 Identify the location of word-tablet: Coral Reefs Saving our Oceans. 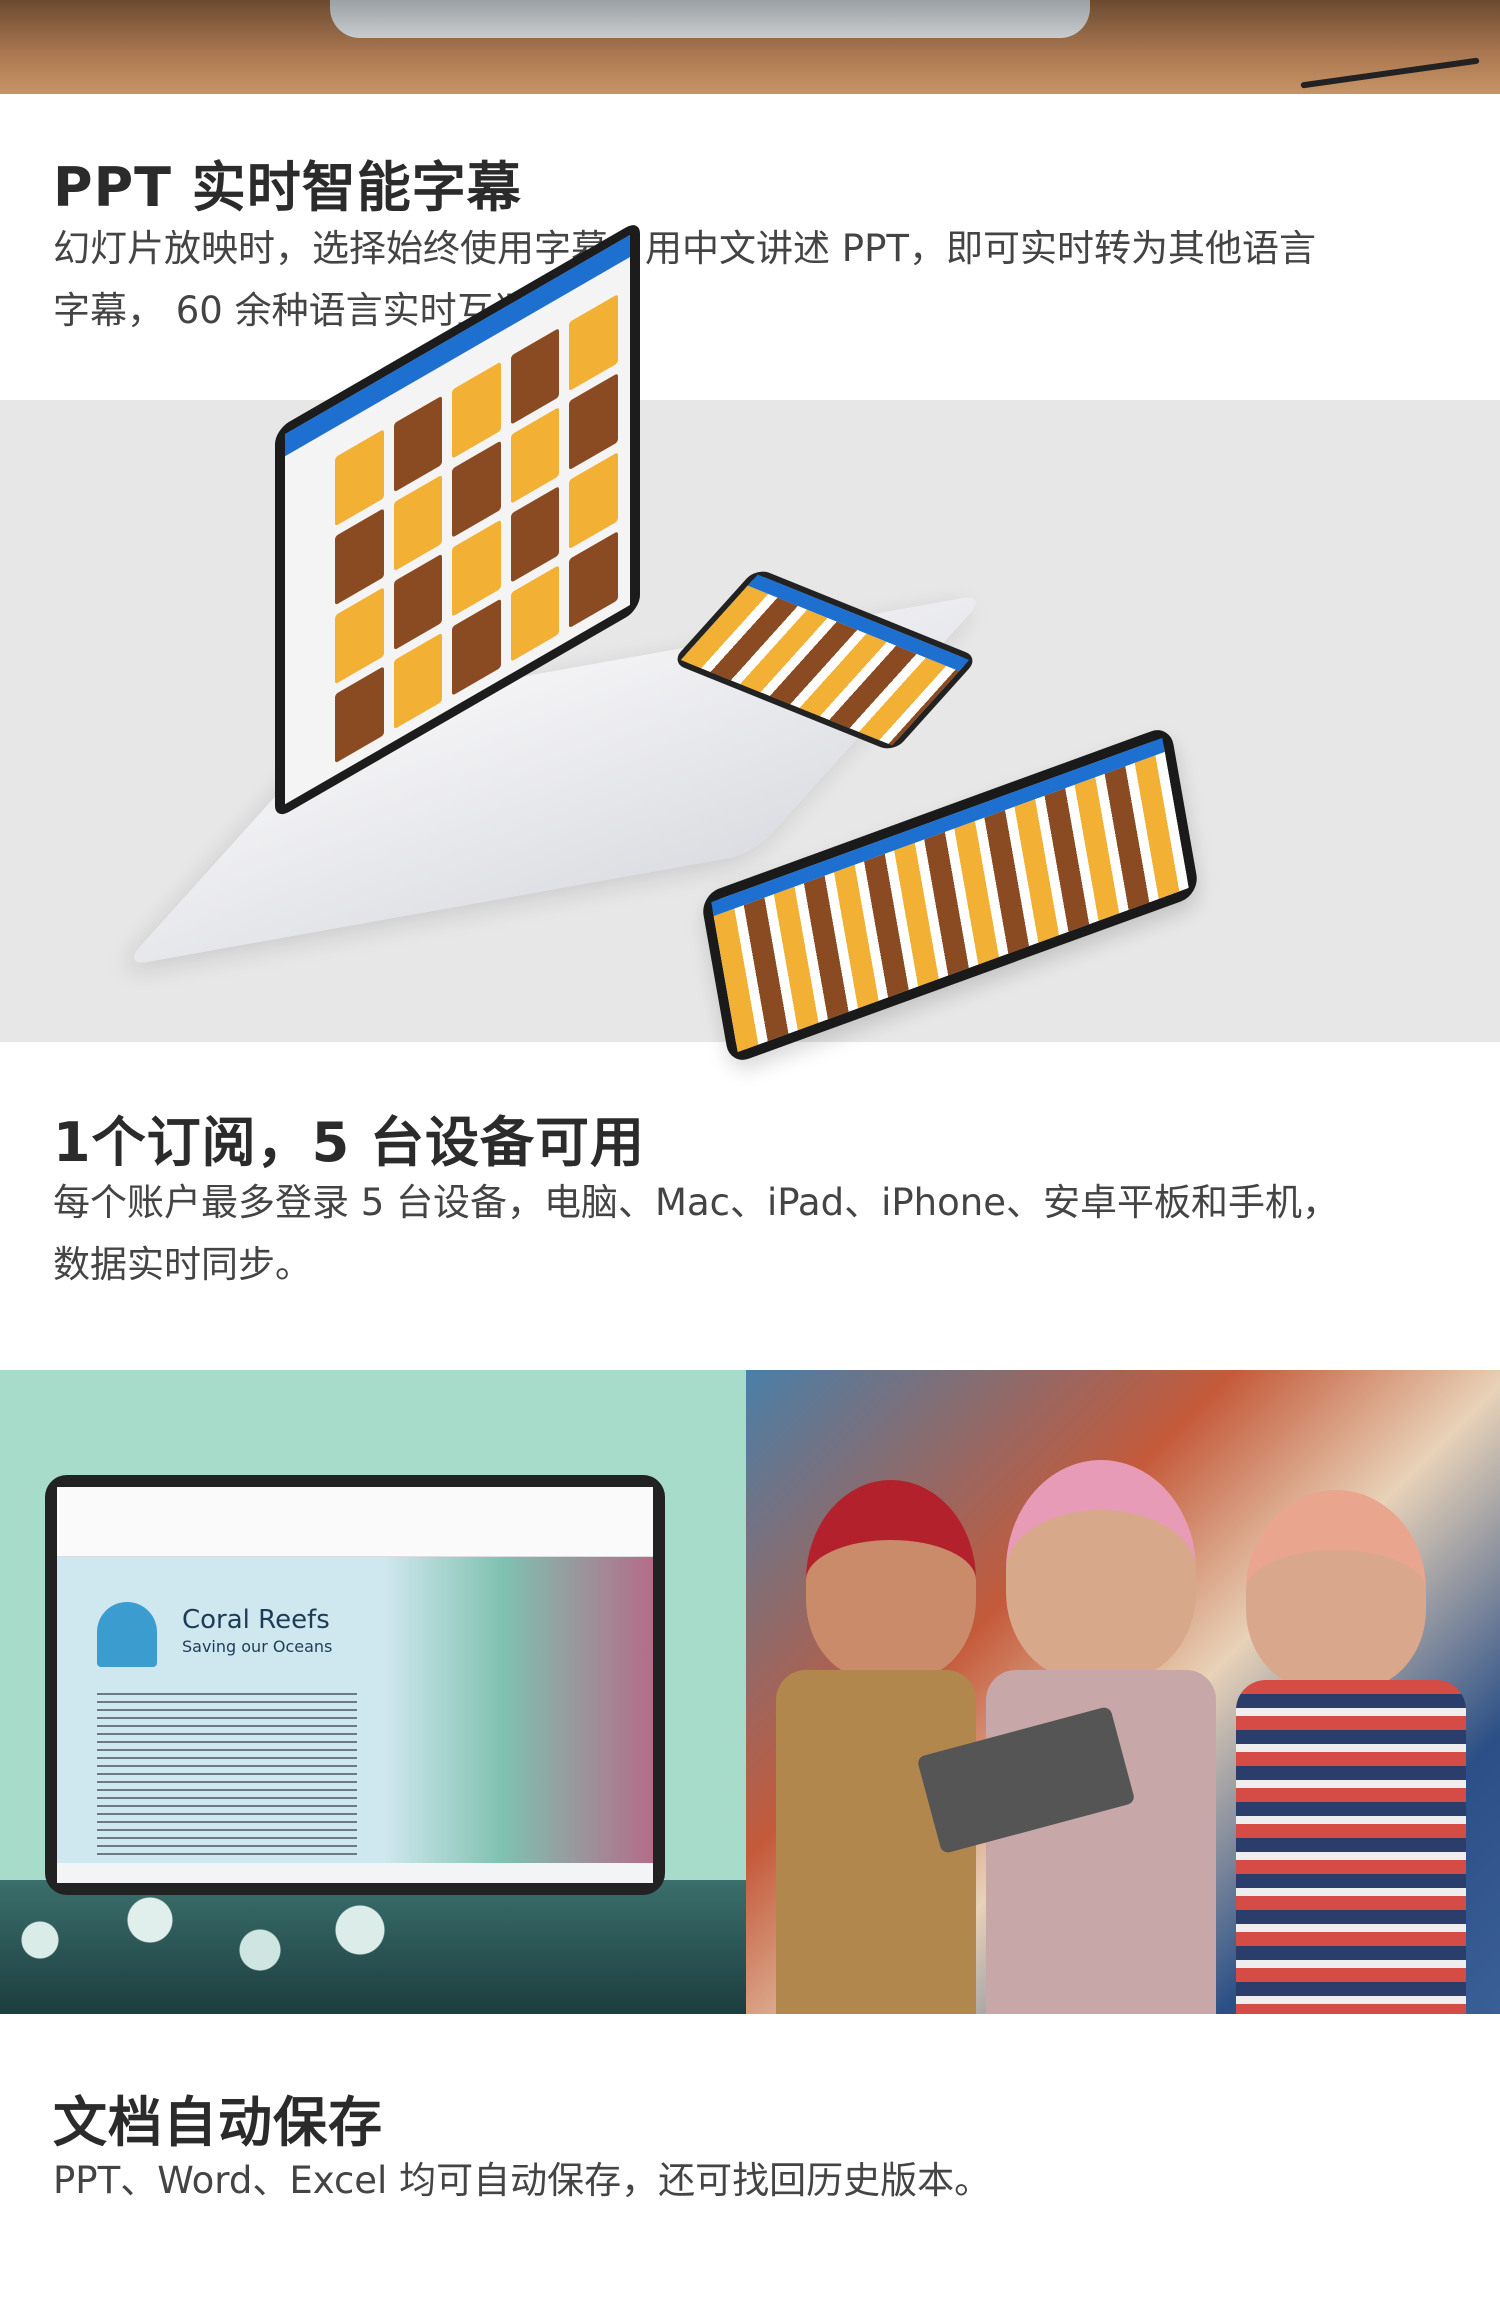
(355, 1685).